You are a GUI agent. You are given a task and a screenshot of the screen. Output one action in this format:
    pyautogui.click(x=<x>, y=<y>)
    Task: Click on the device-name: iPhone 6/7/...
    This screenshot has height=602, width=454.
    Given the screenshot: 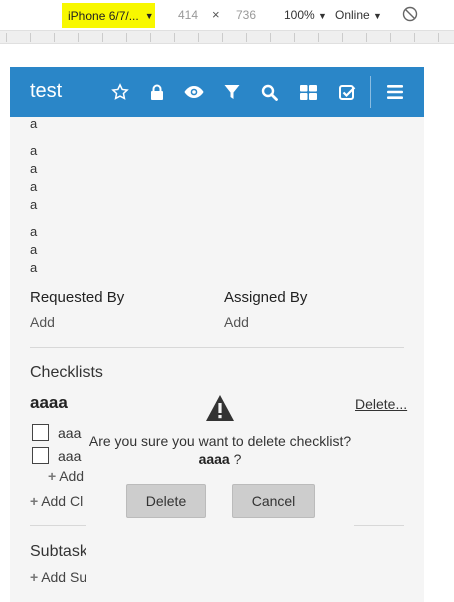 What is the action you would take?
    pyautogui.click(x=103, y=15)
    